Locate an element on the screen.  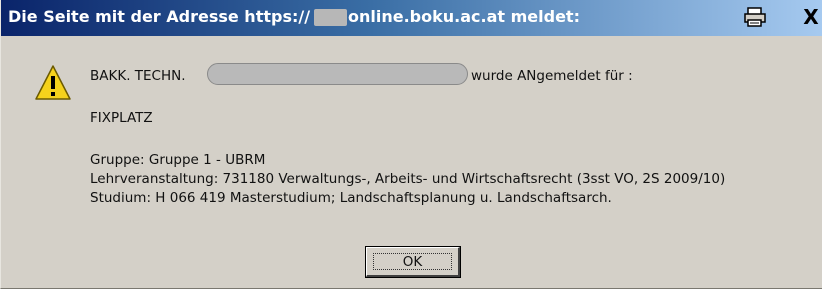
detail-group: Gruppe: Gruppe 1 - UBRM is located at coordinates (178, 160).